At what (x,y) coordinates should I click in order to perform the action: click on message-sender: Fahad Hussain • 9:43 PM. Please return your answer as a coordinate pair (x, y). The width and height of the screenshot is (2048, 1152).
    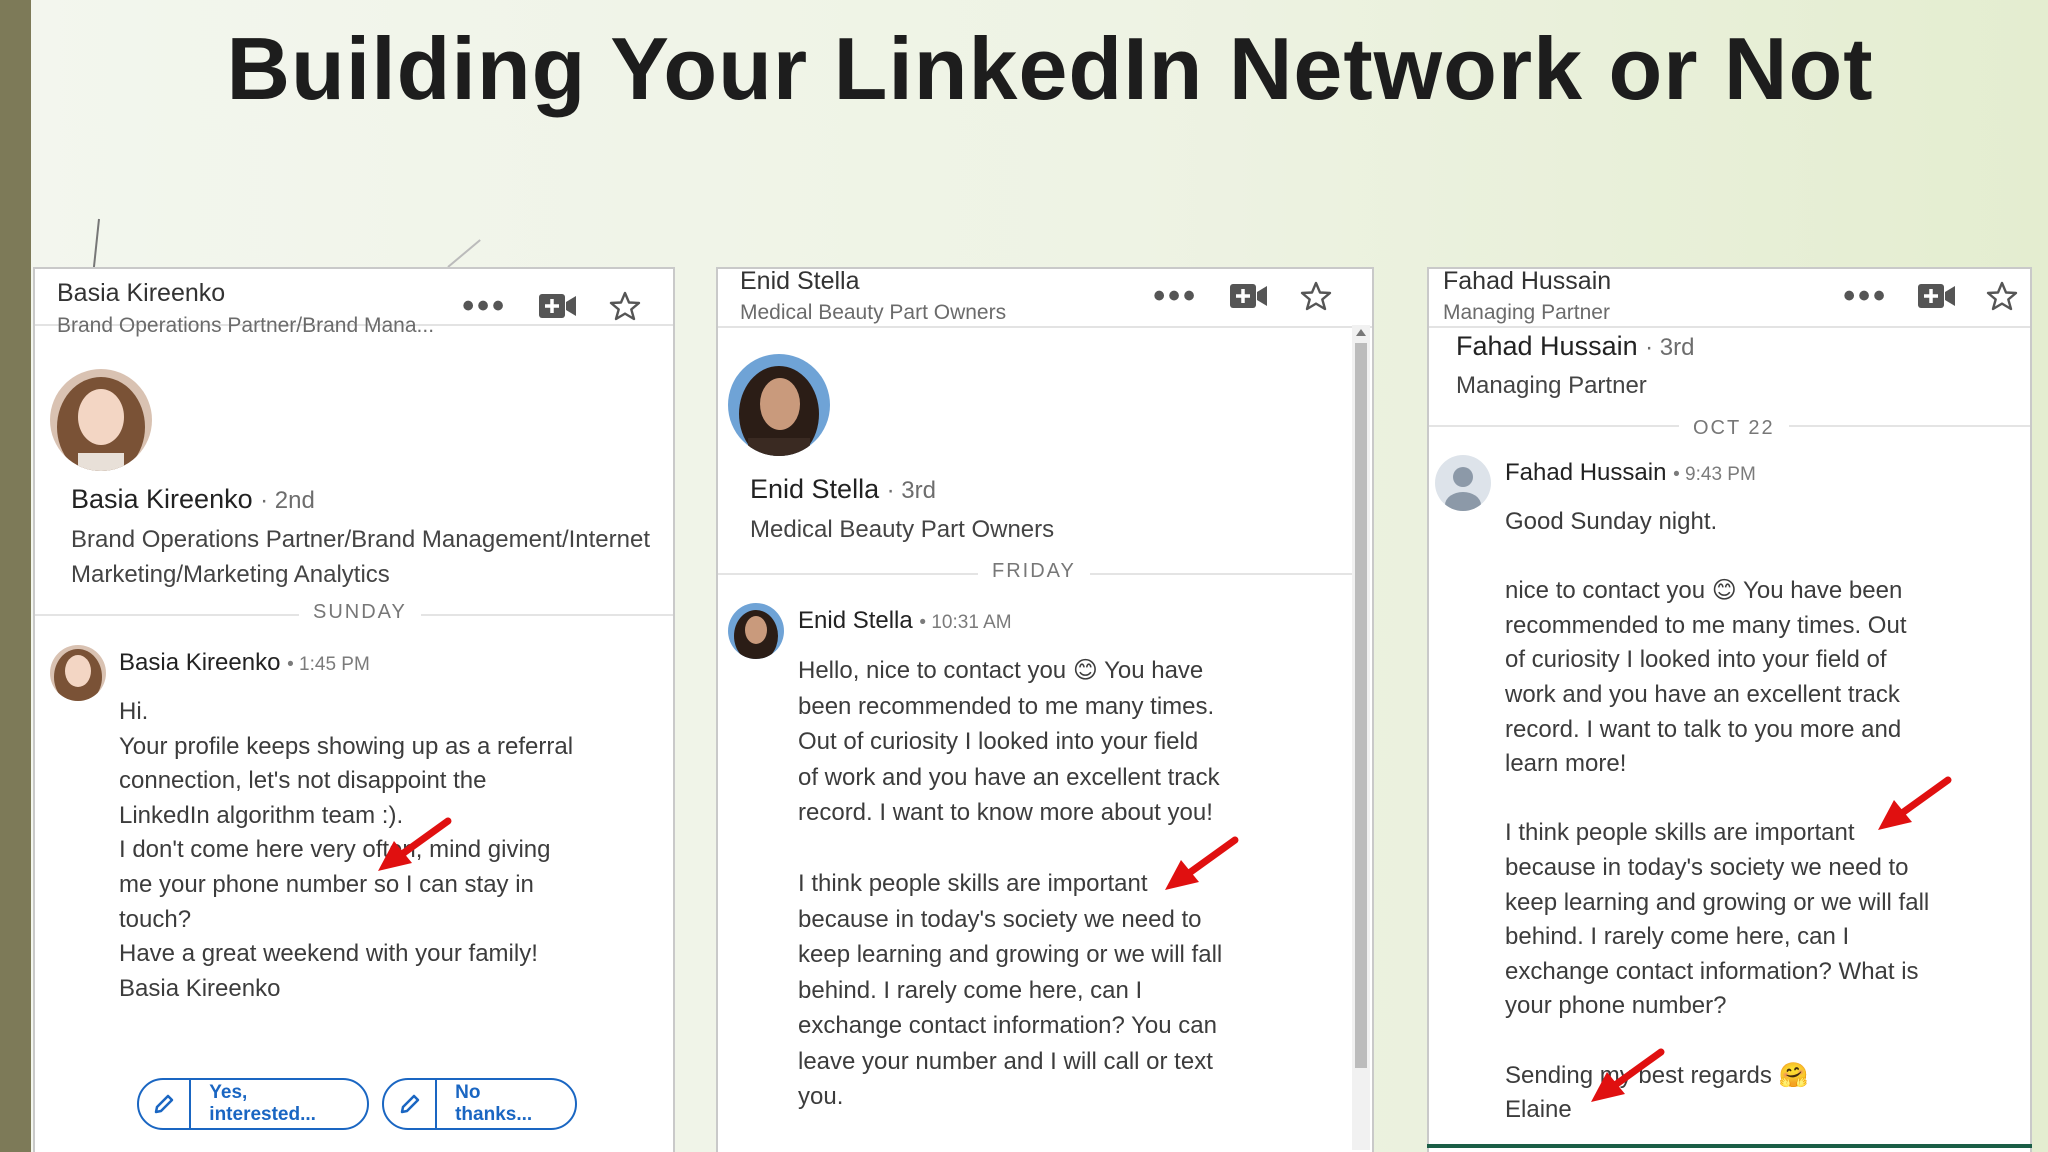
    Looking at the image, I should click on (1630, 473).